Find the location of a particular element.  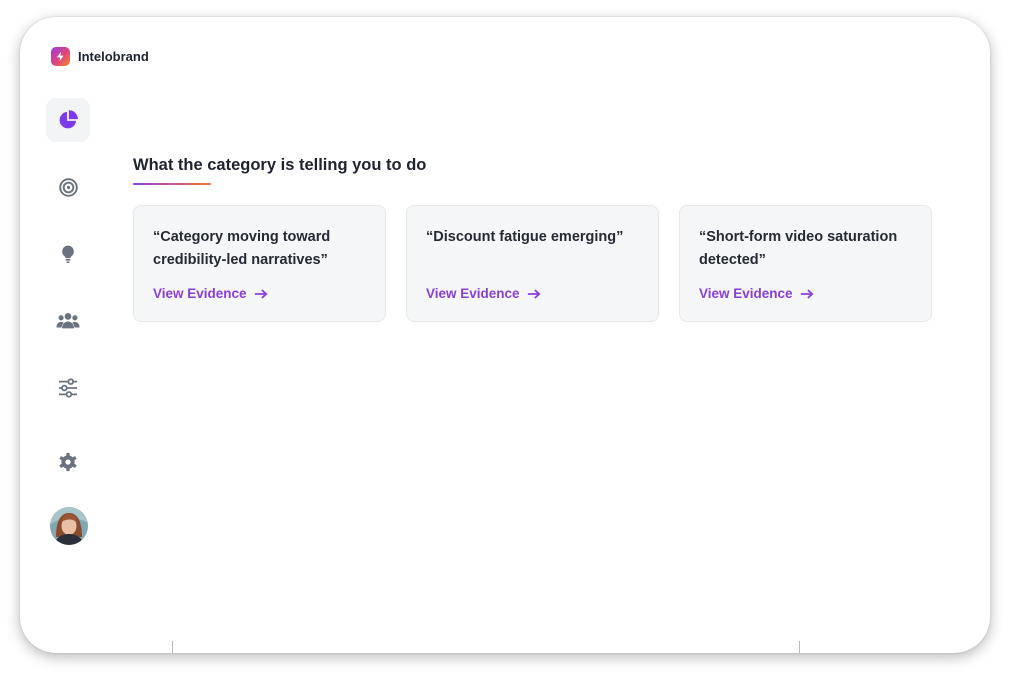

sliders-icon is located at coordinates (68, 388).